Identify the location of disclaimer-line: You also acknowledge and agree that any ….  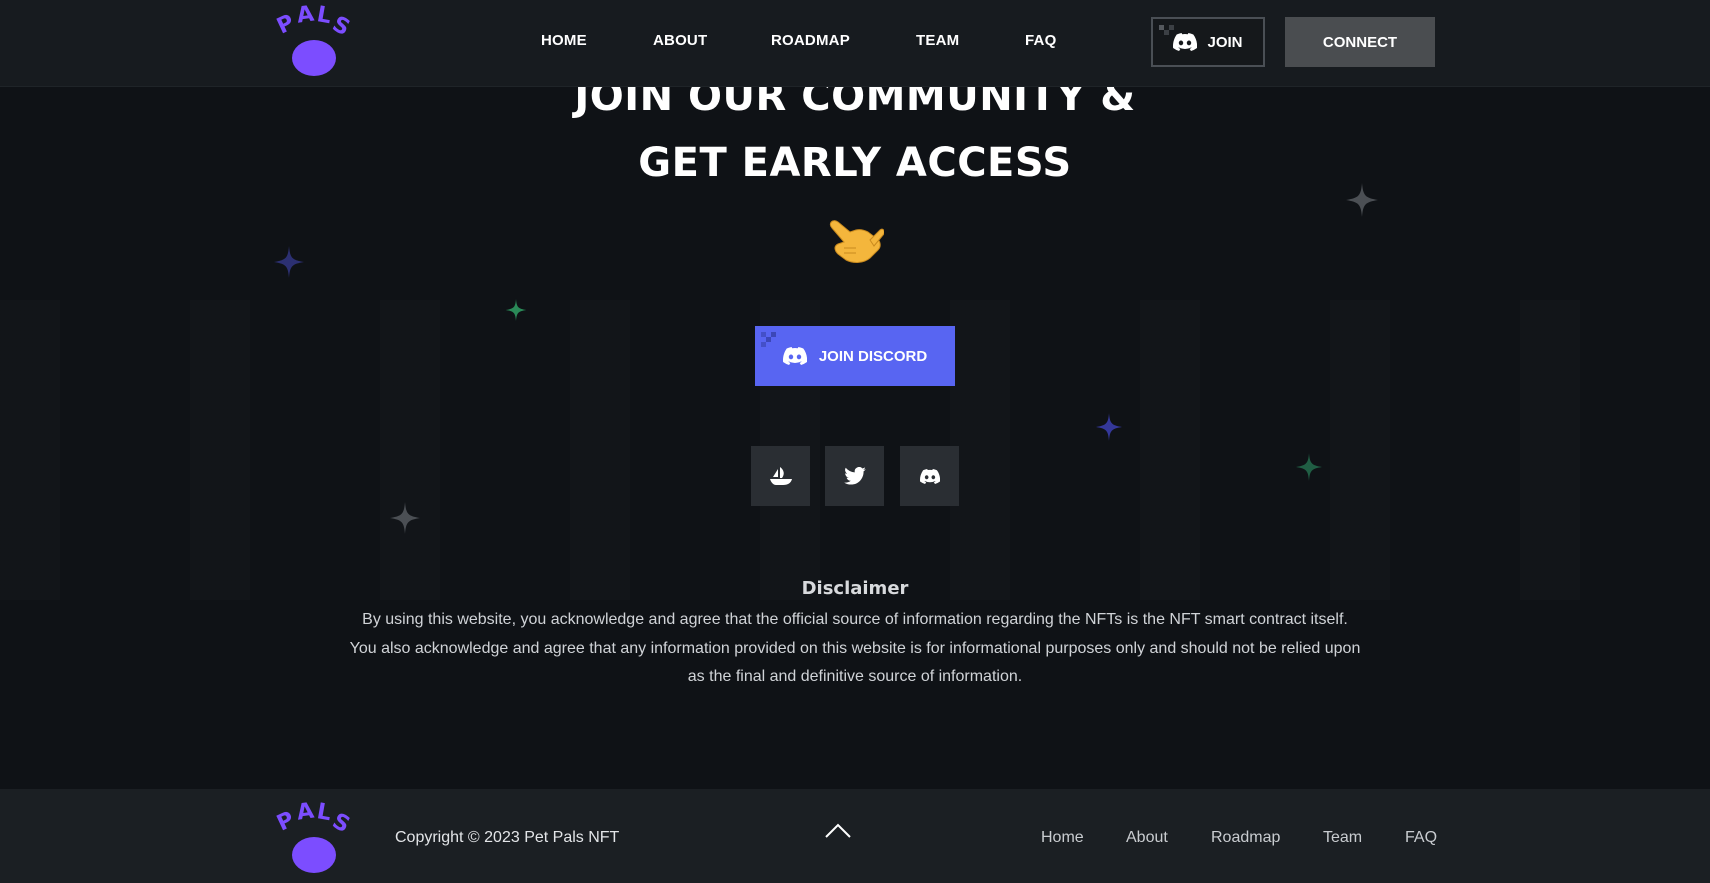
(855, 648).